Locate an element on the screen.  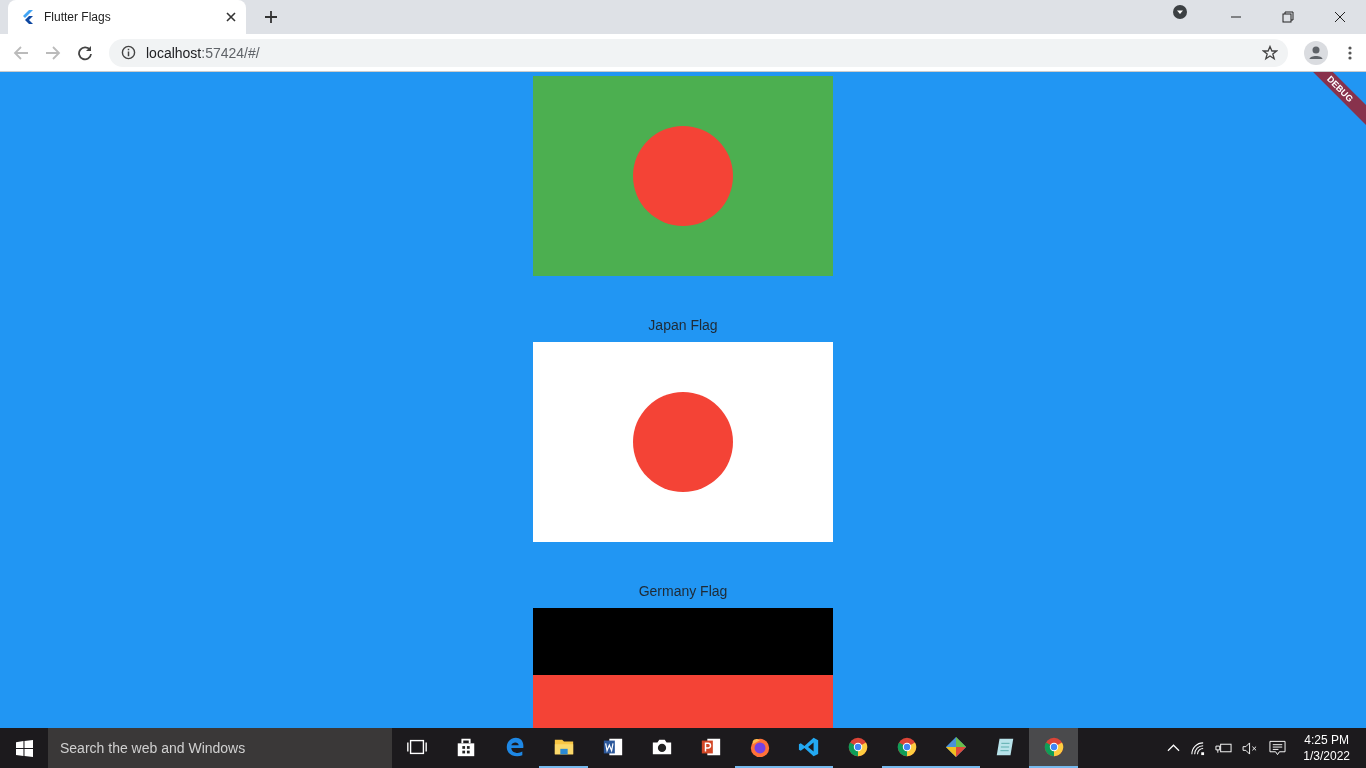
address-field: localhost:57424/#/ is located at coordinates (698, 52).